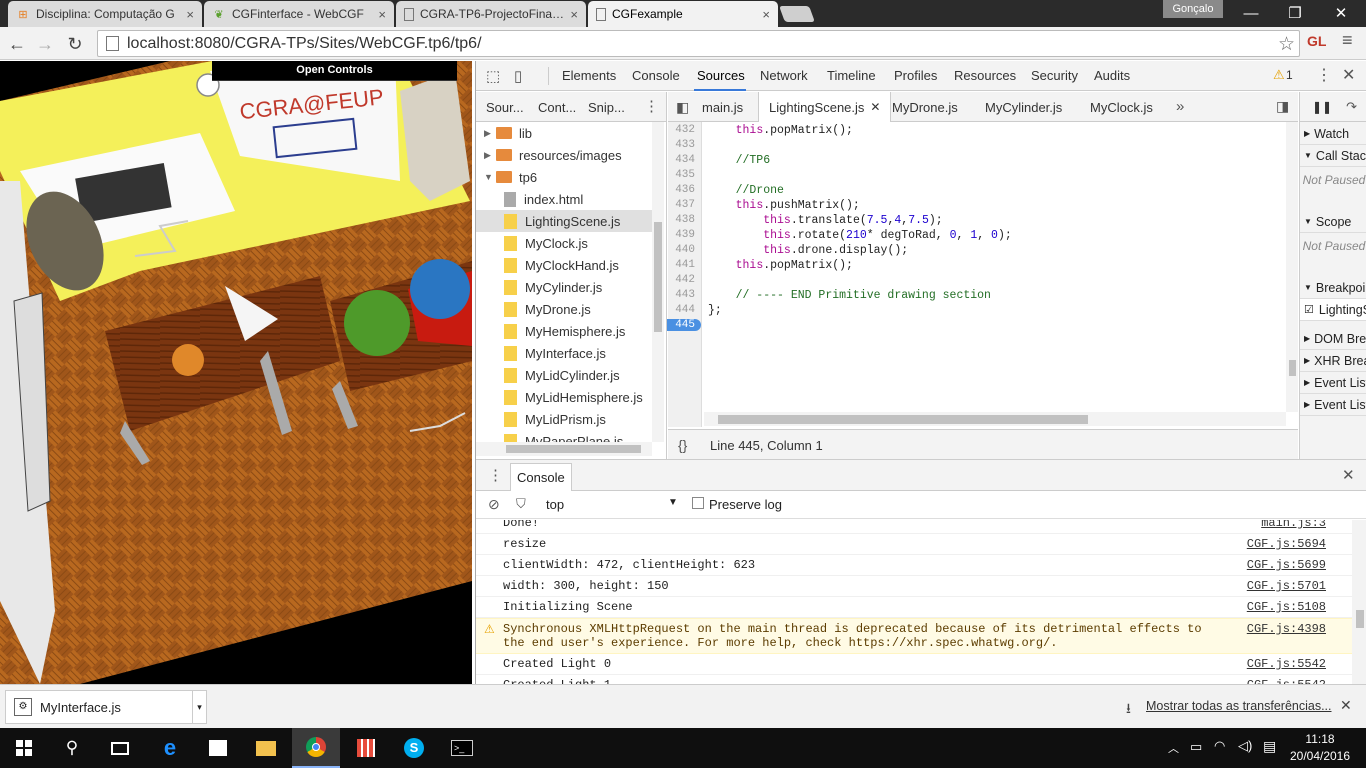 The image size is (1366, 768). What do you see at coordinates (656, 75) in the screenshot?
I see `tab-console: Console` at bounding box center [656, 75].